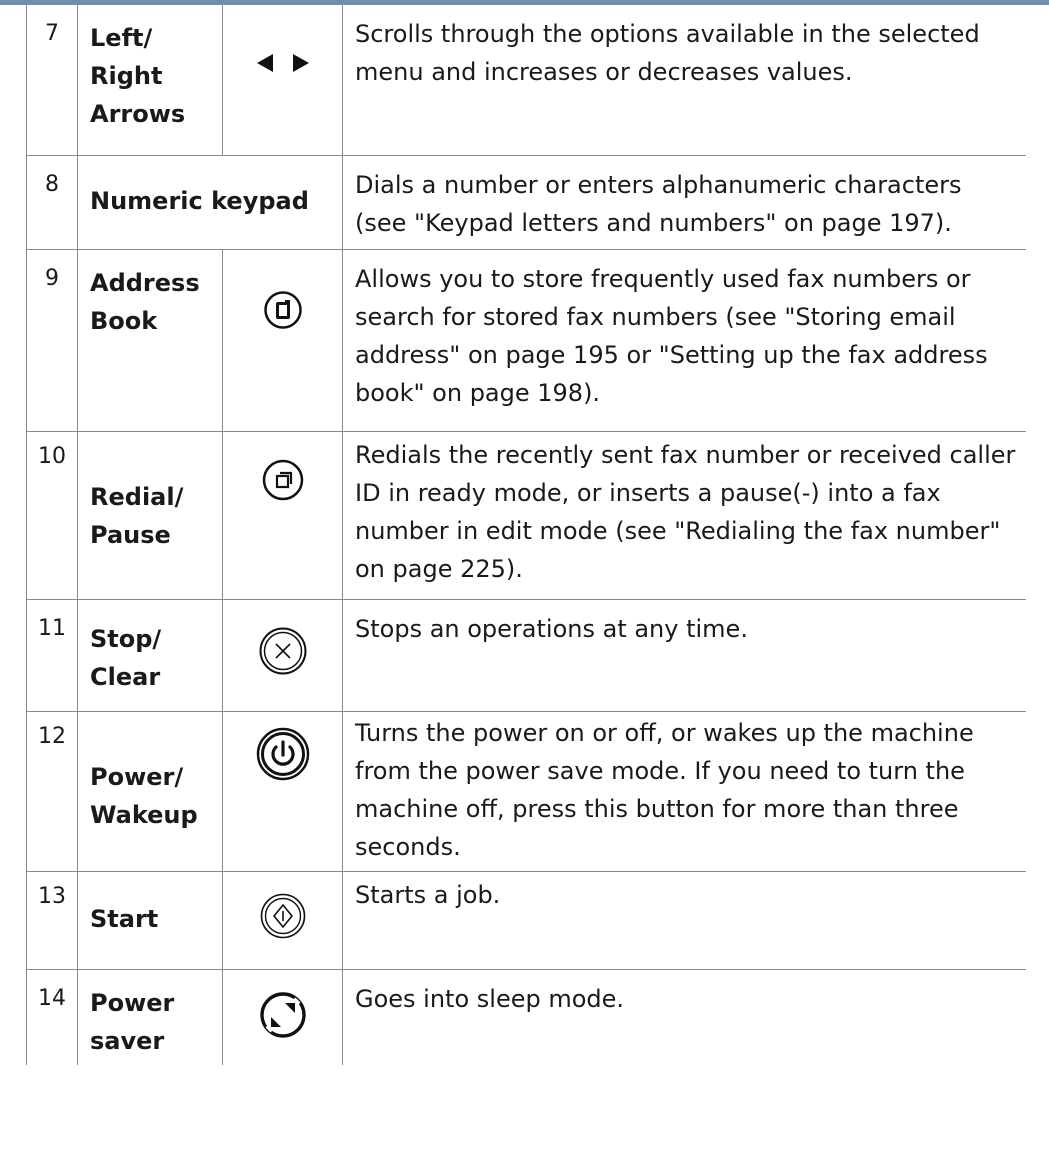 The width and height of the screenshot is (1049, 1165). I want to click on redial-pause-icon, so click(282, 514).